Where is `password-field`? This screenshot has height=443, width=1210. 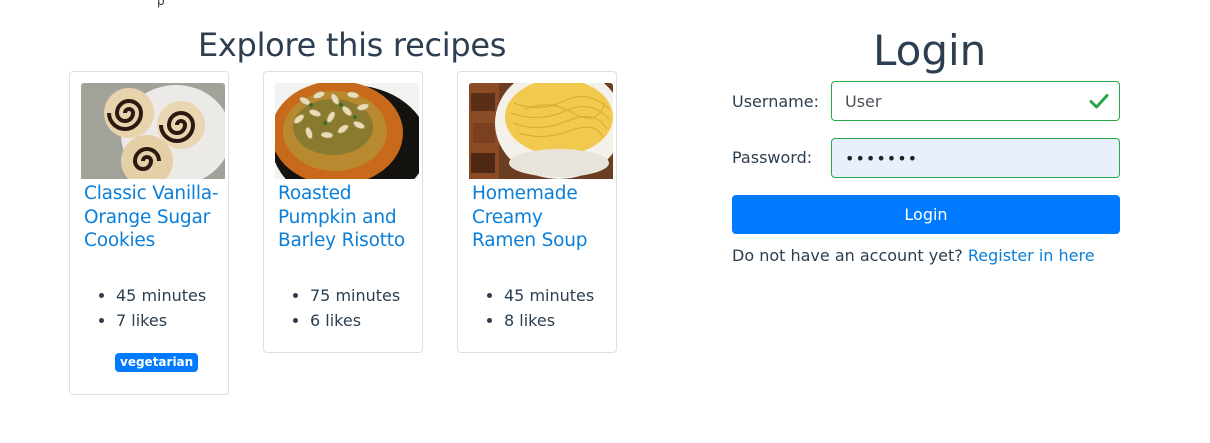
password-field is located at coordinates (975, 158).